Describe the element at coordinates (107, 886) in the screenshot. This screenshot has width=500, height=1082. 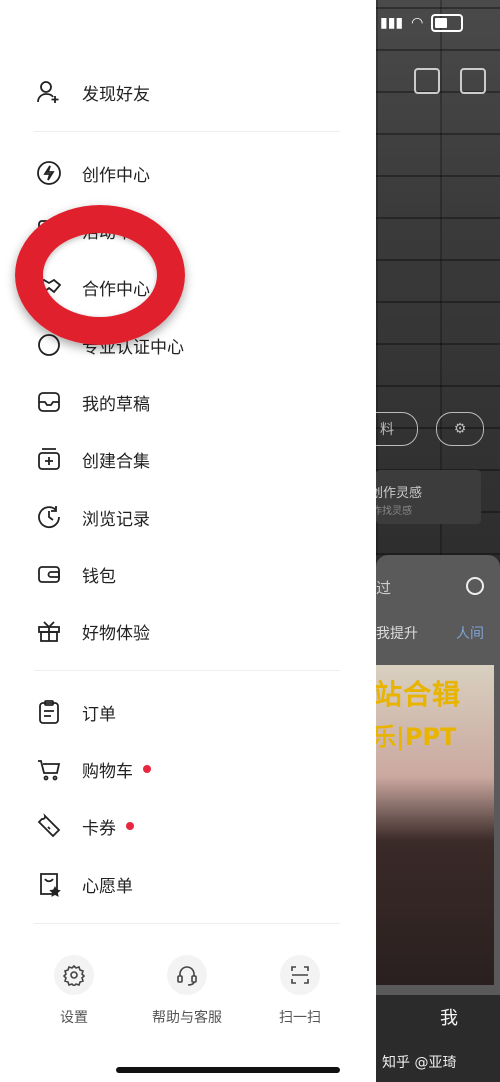
I see `drawer-item-label: 心愿单` at that location.